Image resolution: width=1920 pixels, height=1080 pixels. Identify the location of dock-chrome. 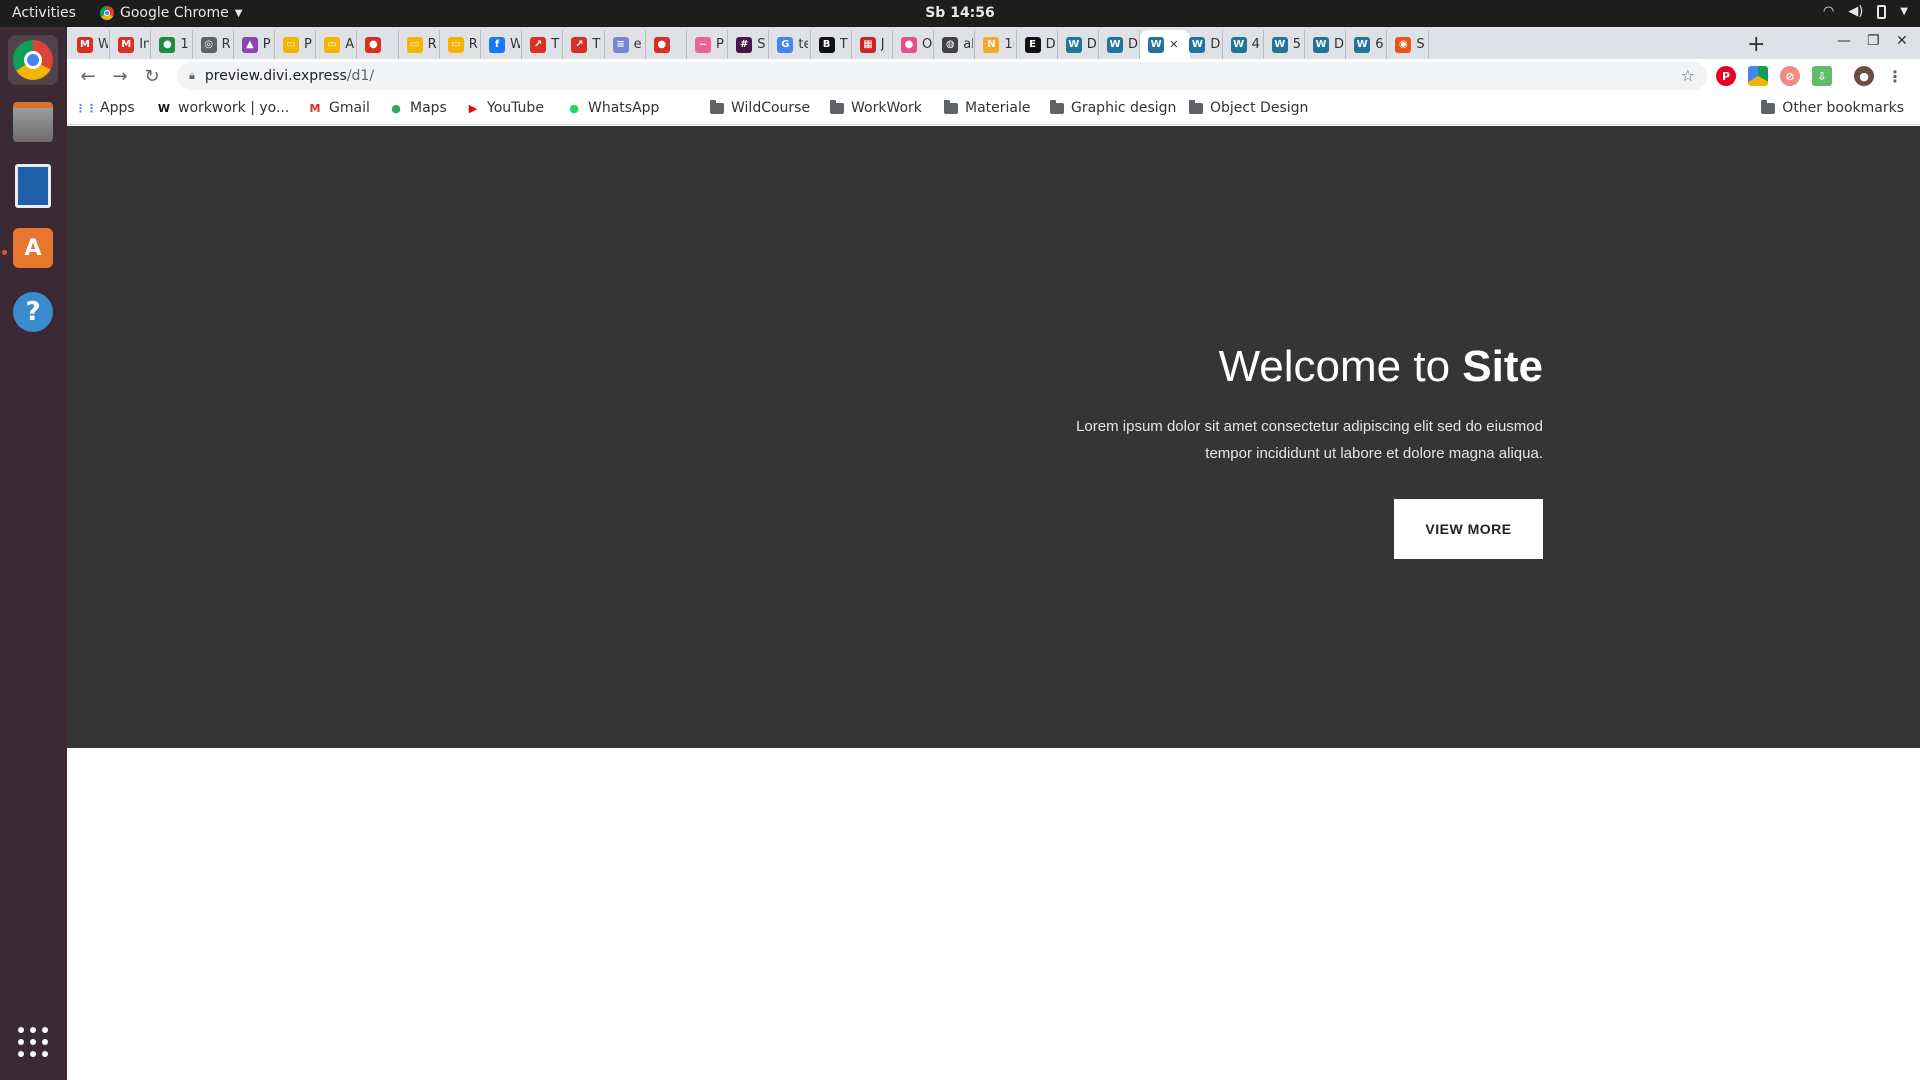
(33, 60).